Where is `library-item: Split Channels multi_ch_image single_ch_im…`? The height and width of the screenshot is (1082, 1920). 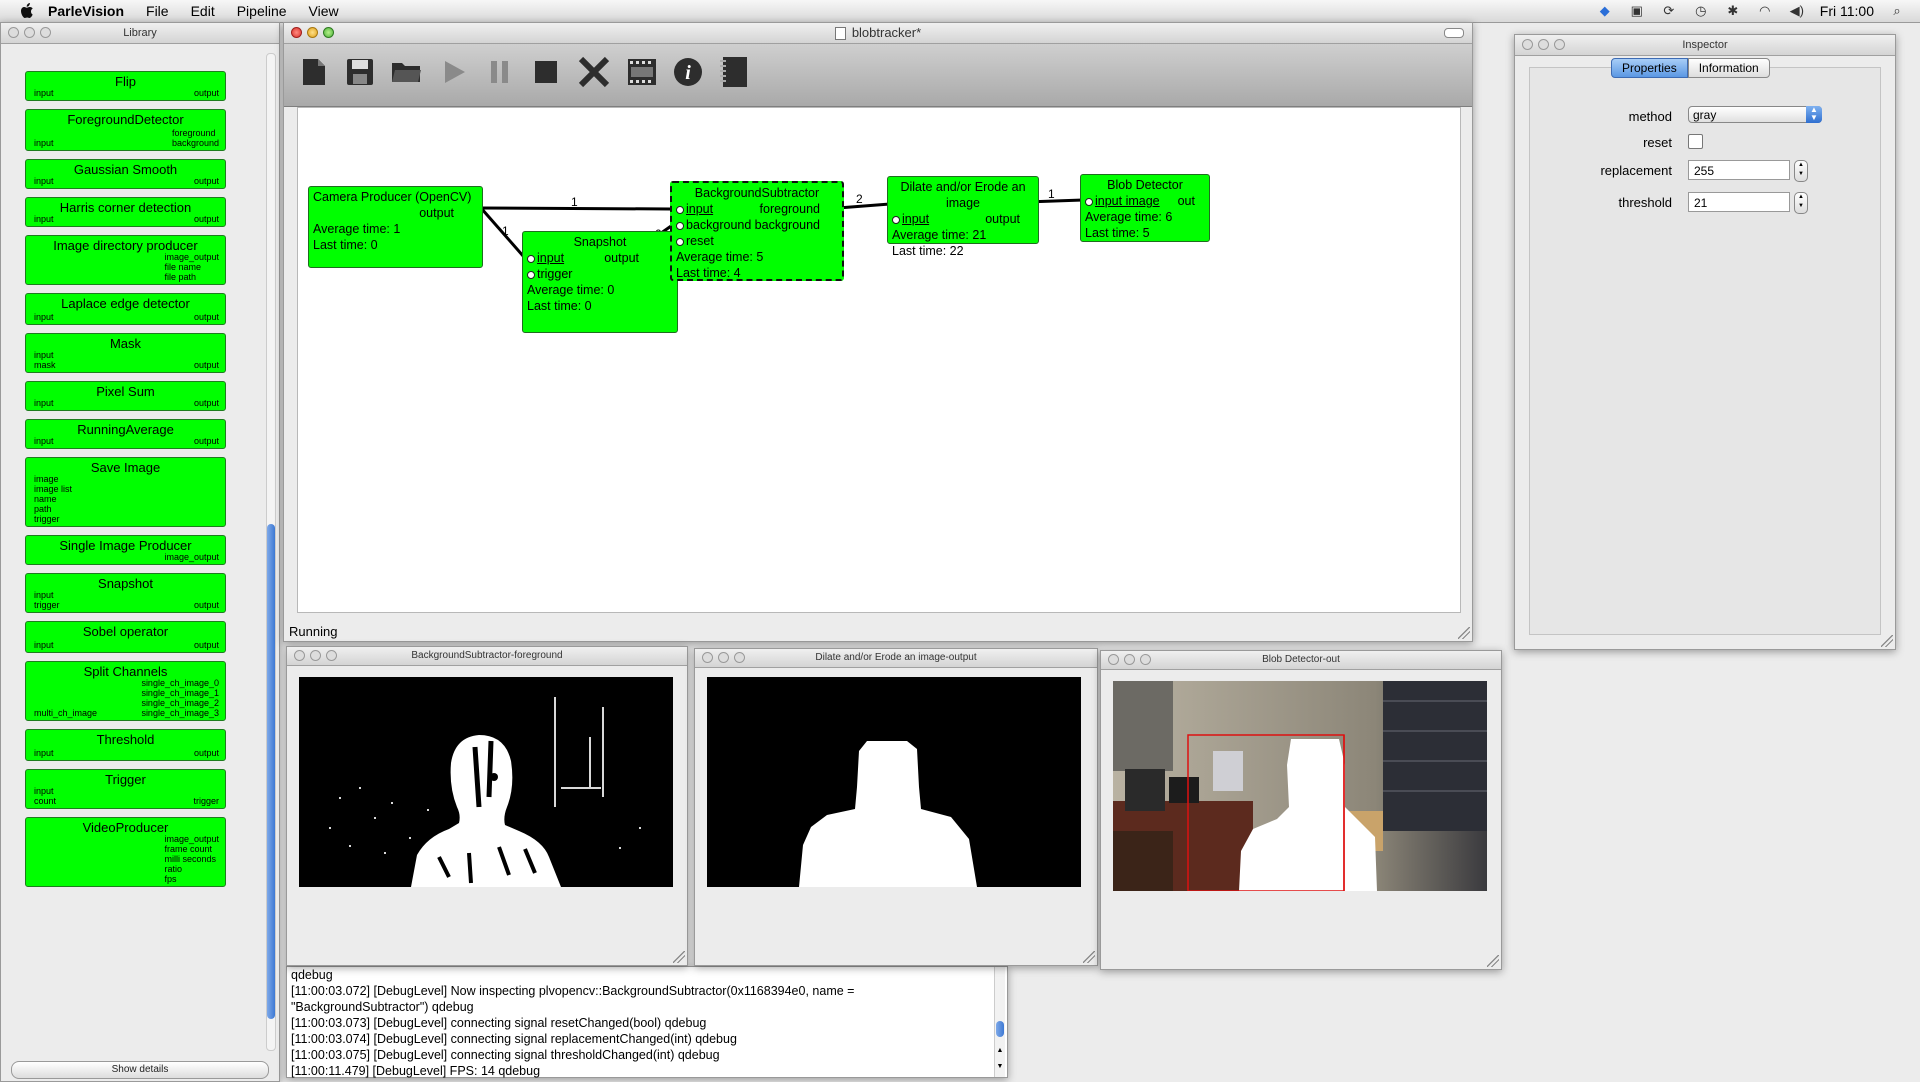
library-item: Split Channels multi_ch_image single_ch_im… is located at coordinates (125, 691).